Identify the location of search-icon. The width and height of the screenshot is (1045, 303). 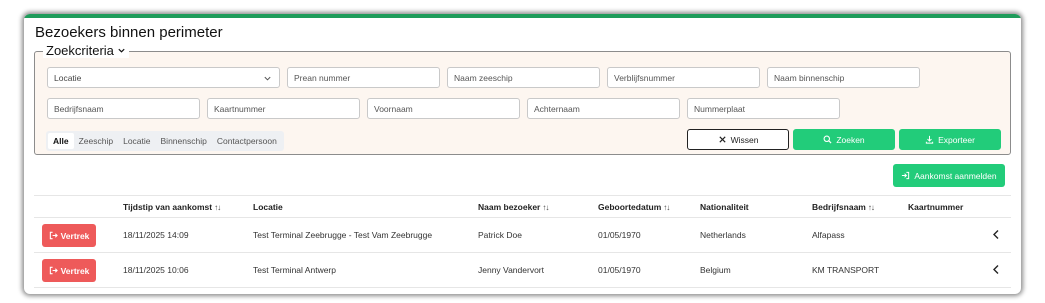
(827, 139).